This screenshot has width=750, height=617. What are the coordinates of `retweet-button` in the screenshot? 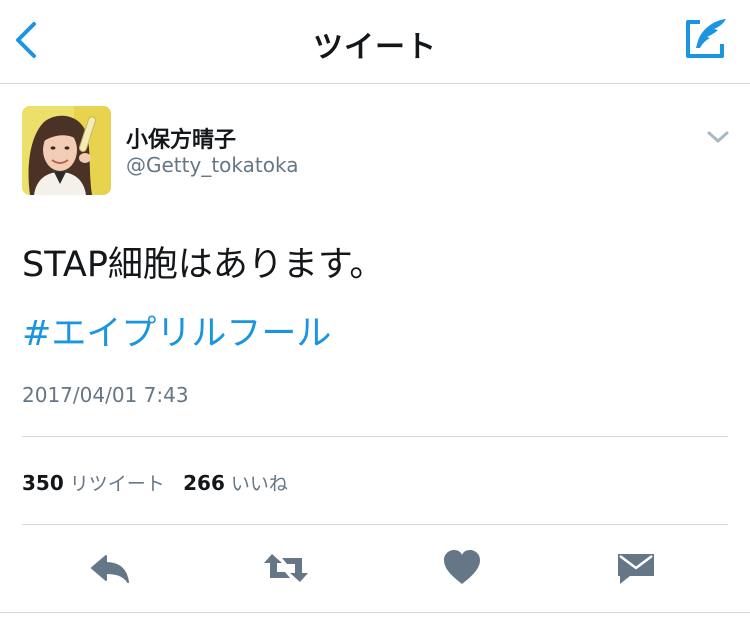 It's located at (285, 568).